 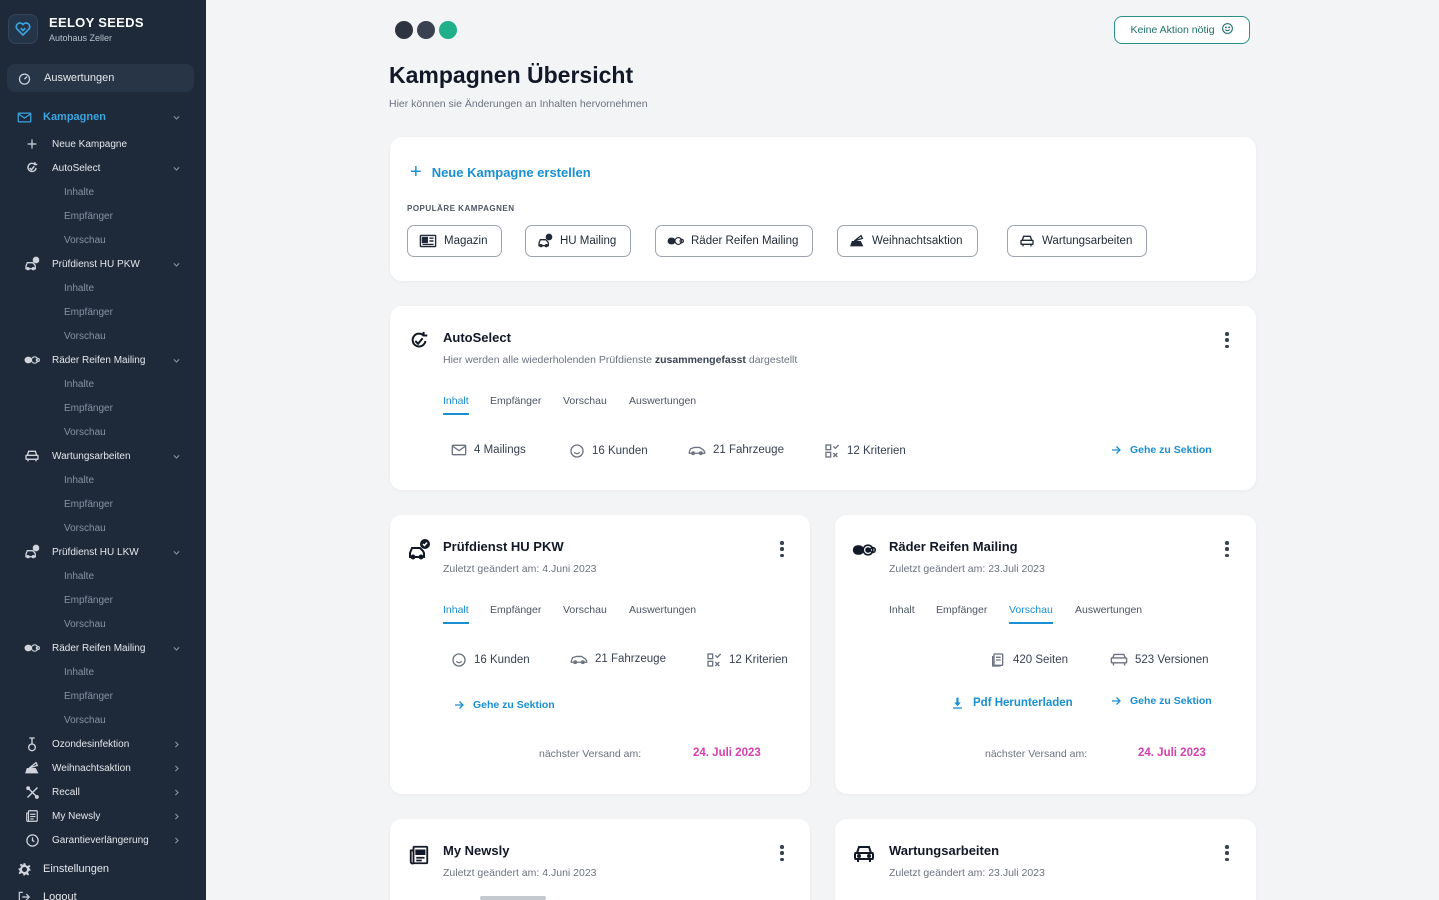 What do you see at coordinates (103, 456) in the screenshot?
I see `nav-group: Wartungsarbeiten` at bounding box center [103, 456].